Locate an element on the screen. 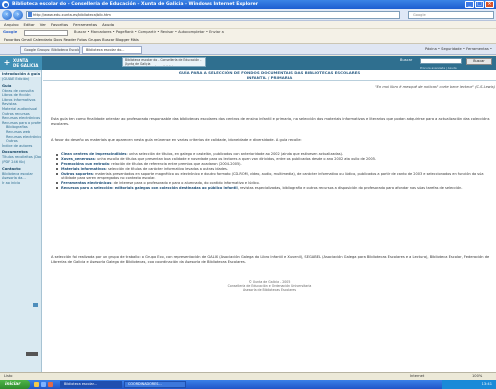  sidebar-item: Biblioteca escolar is located at coordinates (17, 174).